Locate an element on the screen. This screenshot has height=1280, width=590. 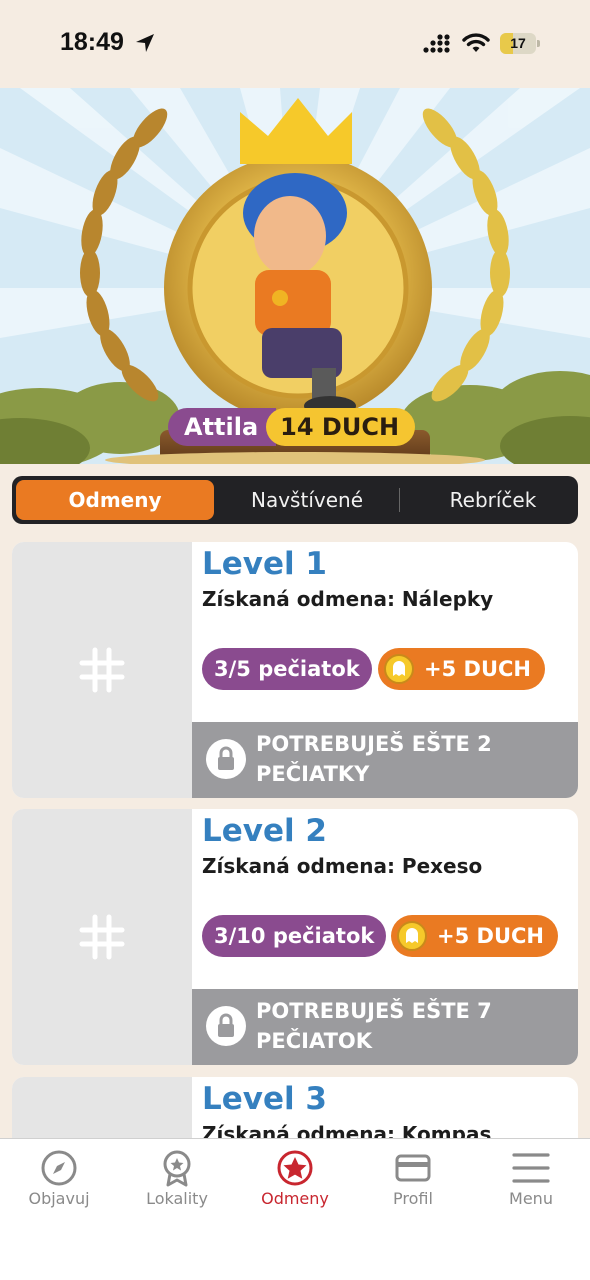
level-title: Level 2 is located at coordinates (264, 831).